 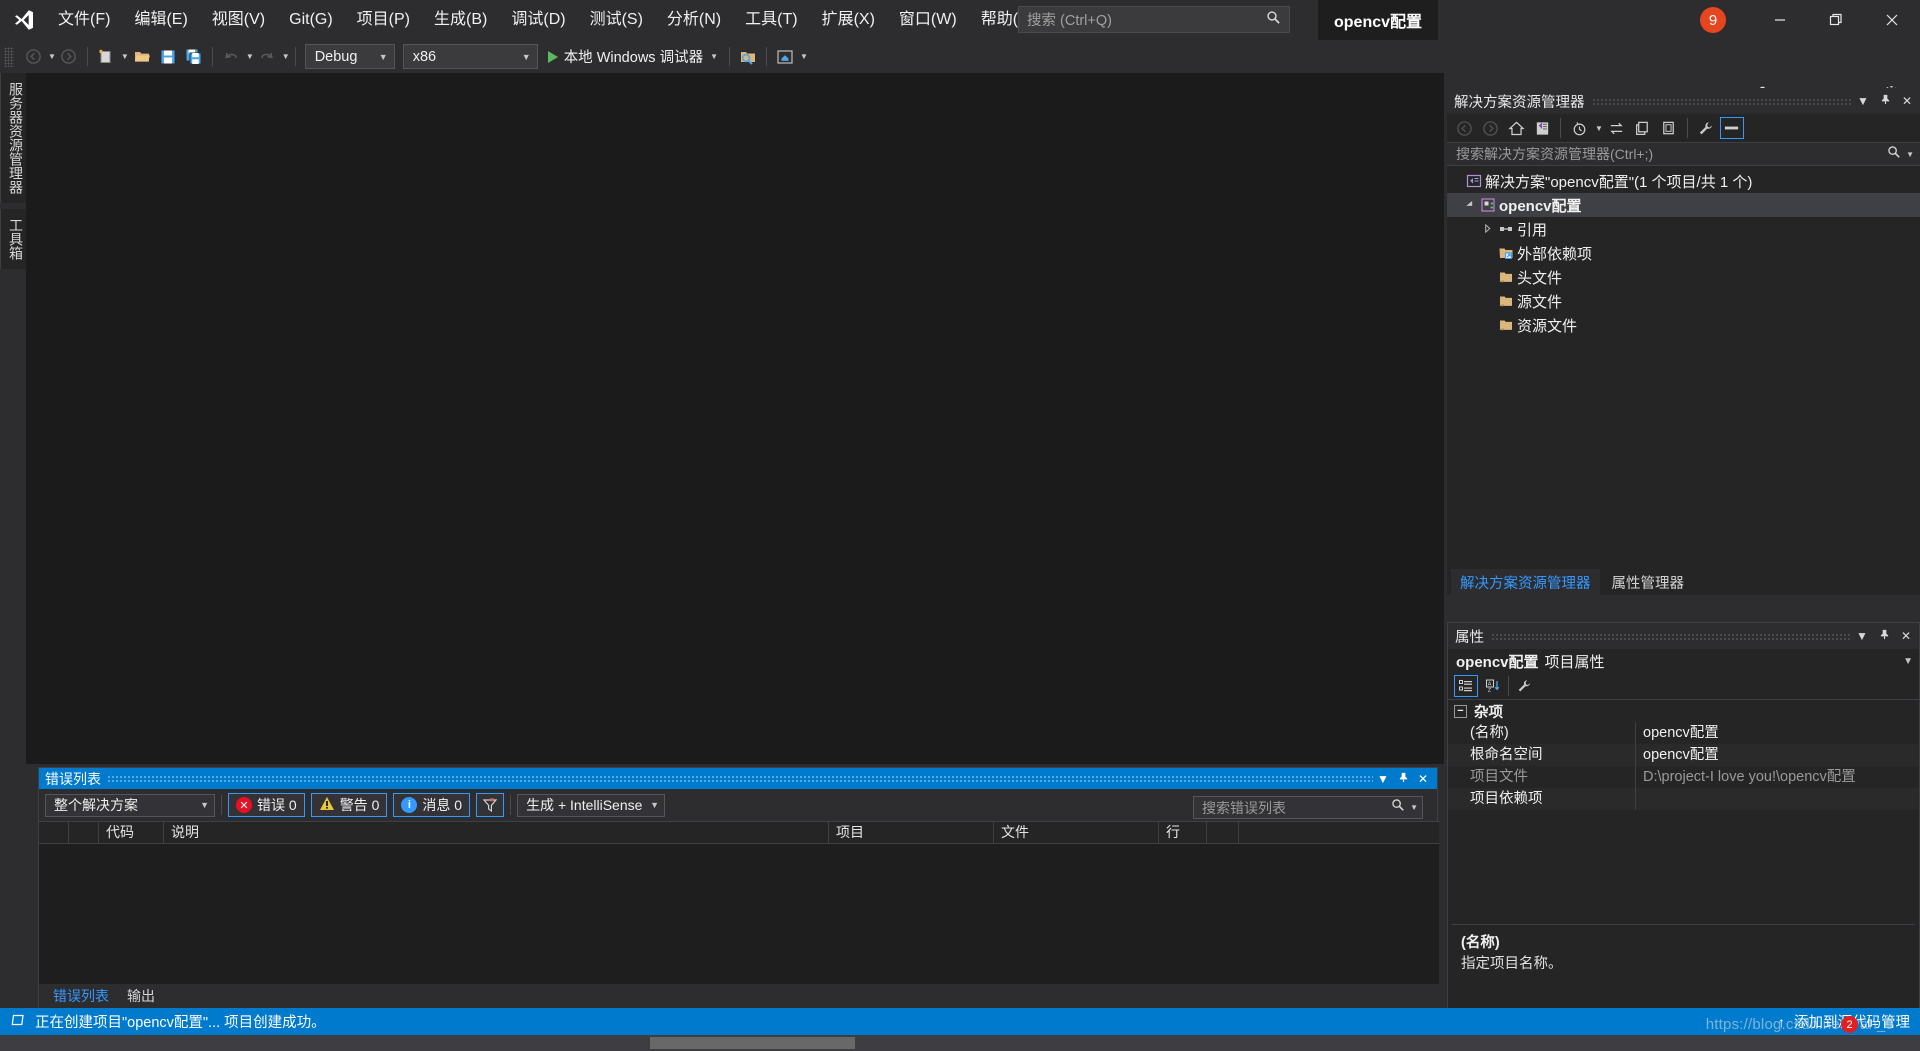 I want to click on tree-item-resource-files: 资源文件, so click(x=1683, y=325).